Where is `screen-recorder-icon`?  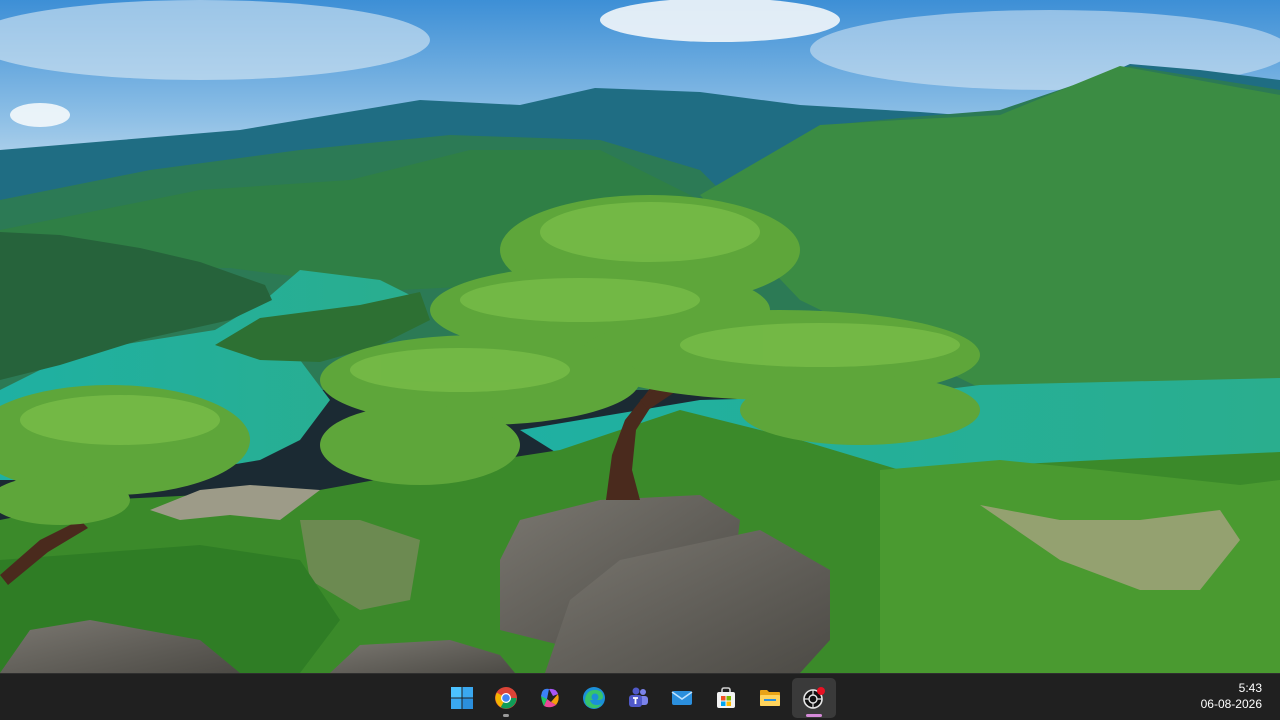 screen-recorder-icon is located at coordinates (814, 697).